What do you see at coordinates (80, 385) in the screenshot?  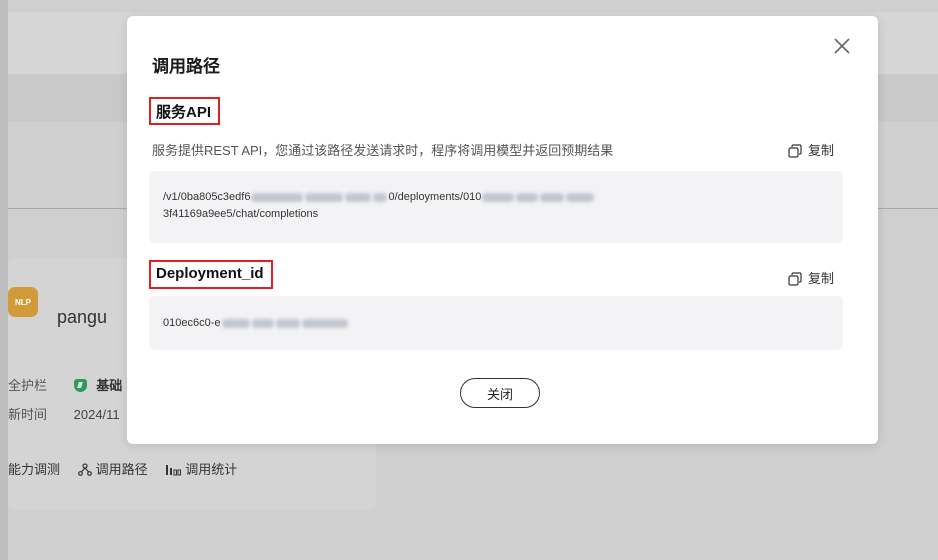 I see `shield-icon` at bounding box center [80, 385].